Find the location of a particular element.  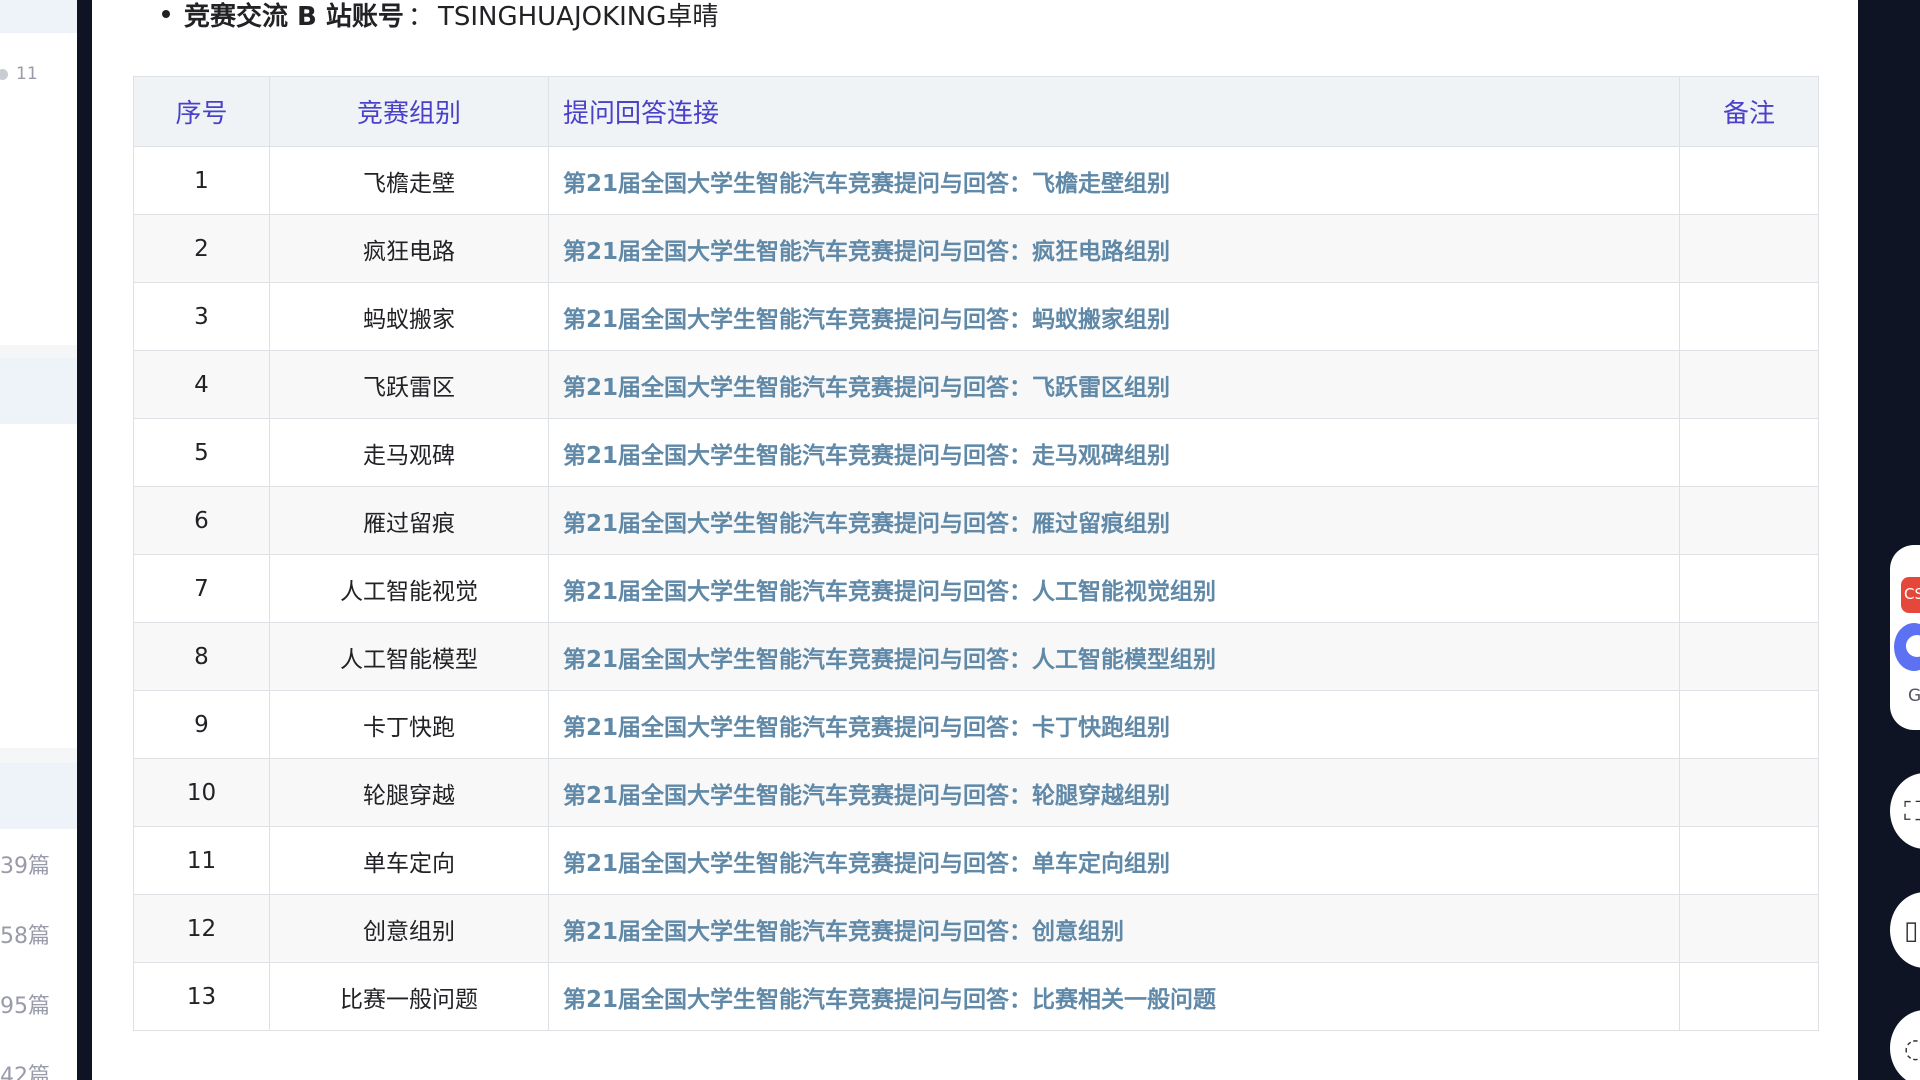

row-link-cell: 第21届全国大学生智能汽车竞赛提问与回答：卡丁快跑组别 is located at coordinates (1114, 724).